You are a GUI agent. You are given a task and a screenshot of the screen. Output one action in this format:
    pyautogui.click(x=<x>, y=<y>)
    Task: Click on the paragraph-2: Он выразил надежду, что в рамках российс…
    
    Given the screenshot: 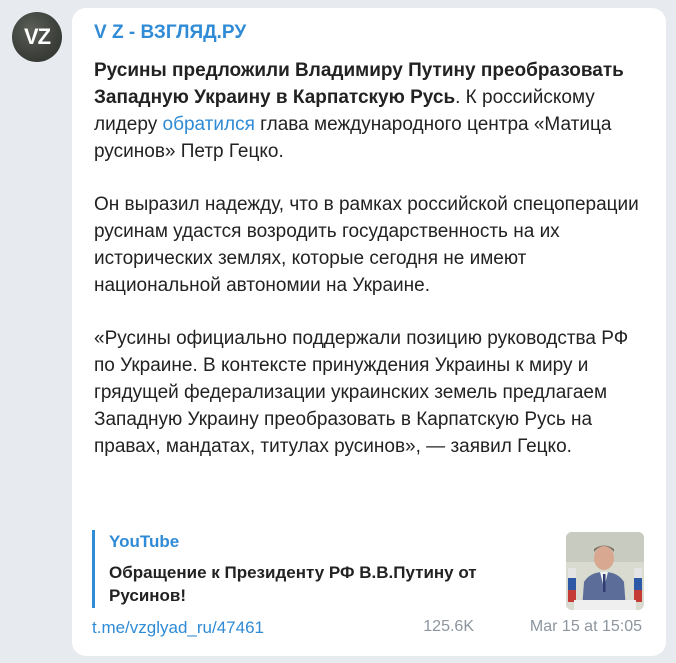 What is the action you would take?
    pyautogui.click(x=366, y=245)
    